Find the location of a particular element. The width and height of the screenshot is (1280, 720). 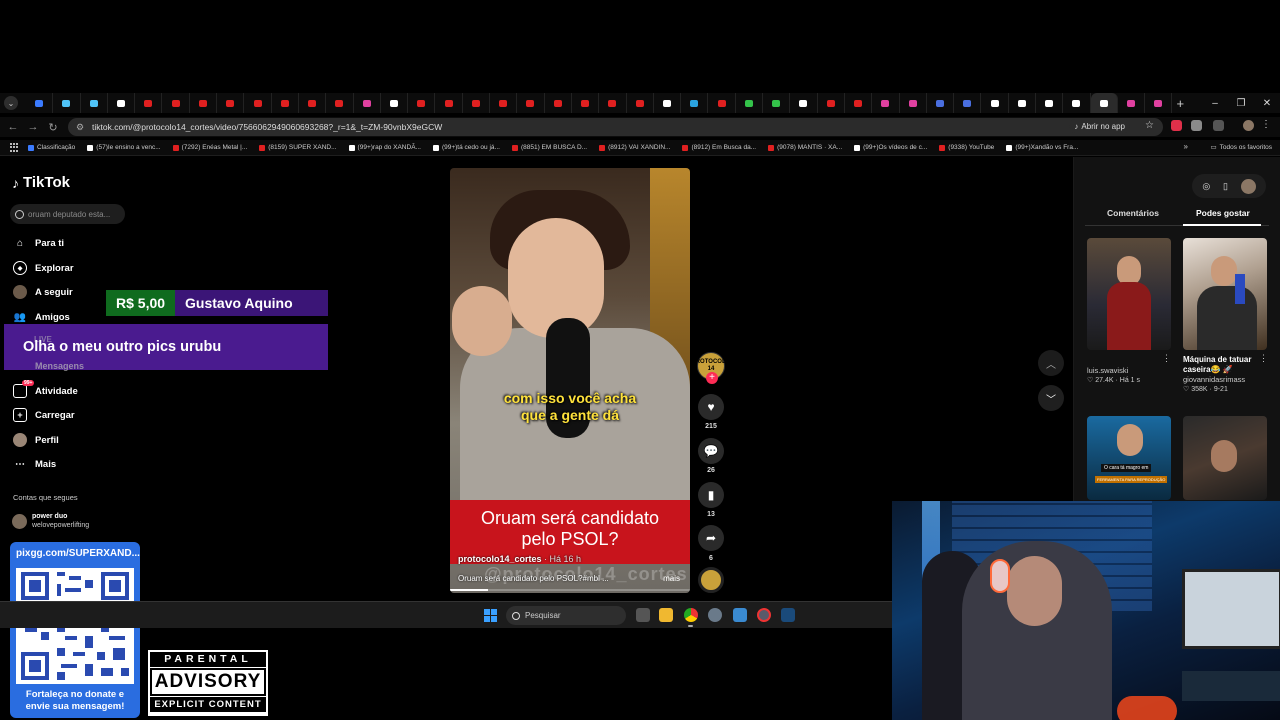

device-icon: ▯ is located at coordinates (1225, 186).